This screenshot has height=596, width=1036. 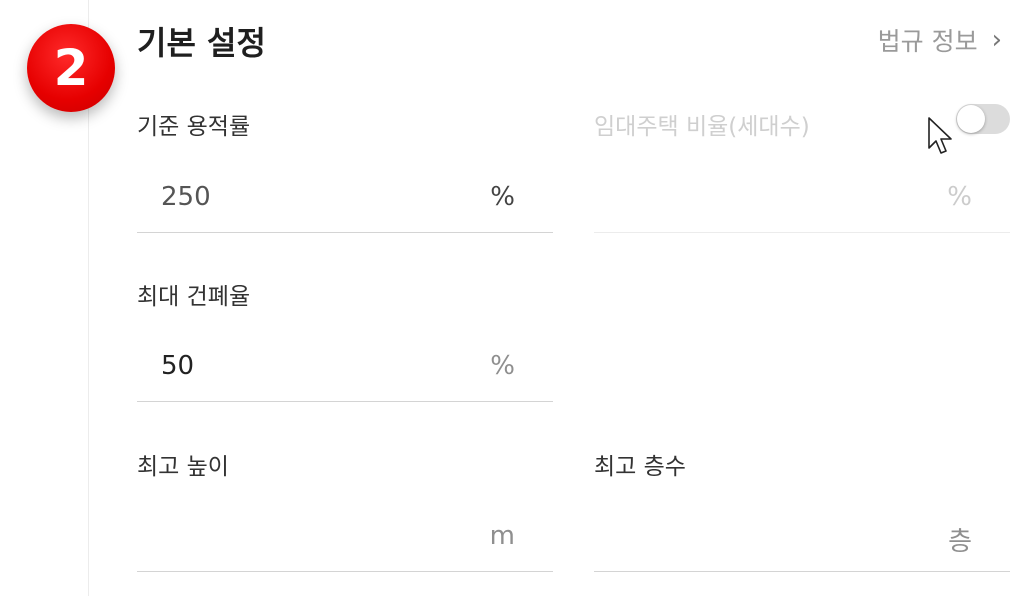 I want to click on bcr-label: 최대 건폐율, so click(x=194, y=297).